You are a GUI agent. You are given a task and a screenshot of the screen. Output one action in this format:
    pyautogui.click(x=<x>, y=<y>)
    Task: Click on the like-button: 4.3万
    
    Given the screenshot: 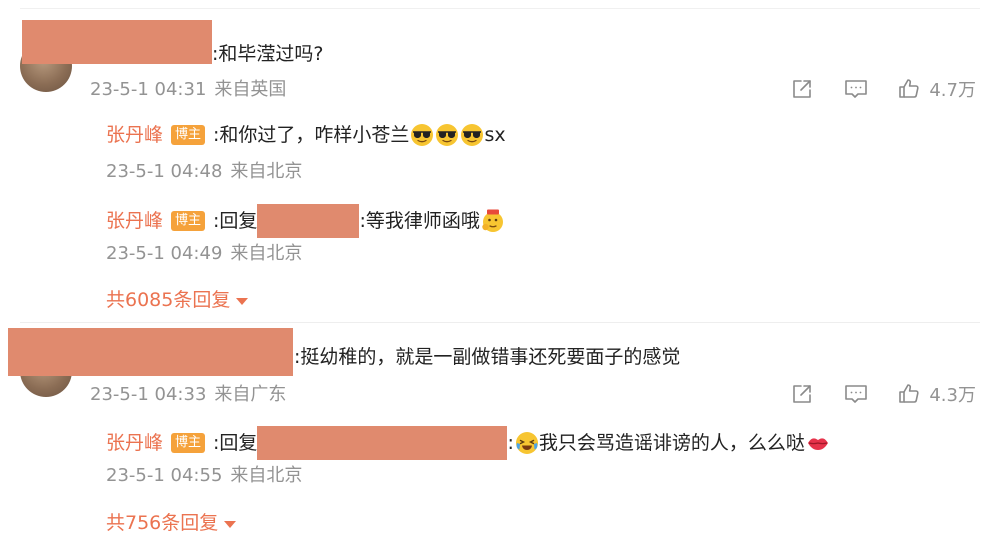 What is the action you would take?
    pyautogui.click(x=936, y=394)
    